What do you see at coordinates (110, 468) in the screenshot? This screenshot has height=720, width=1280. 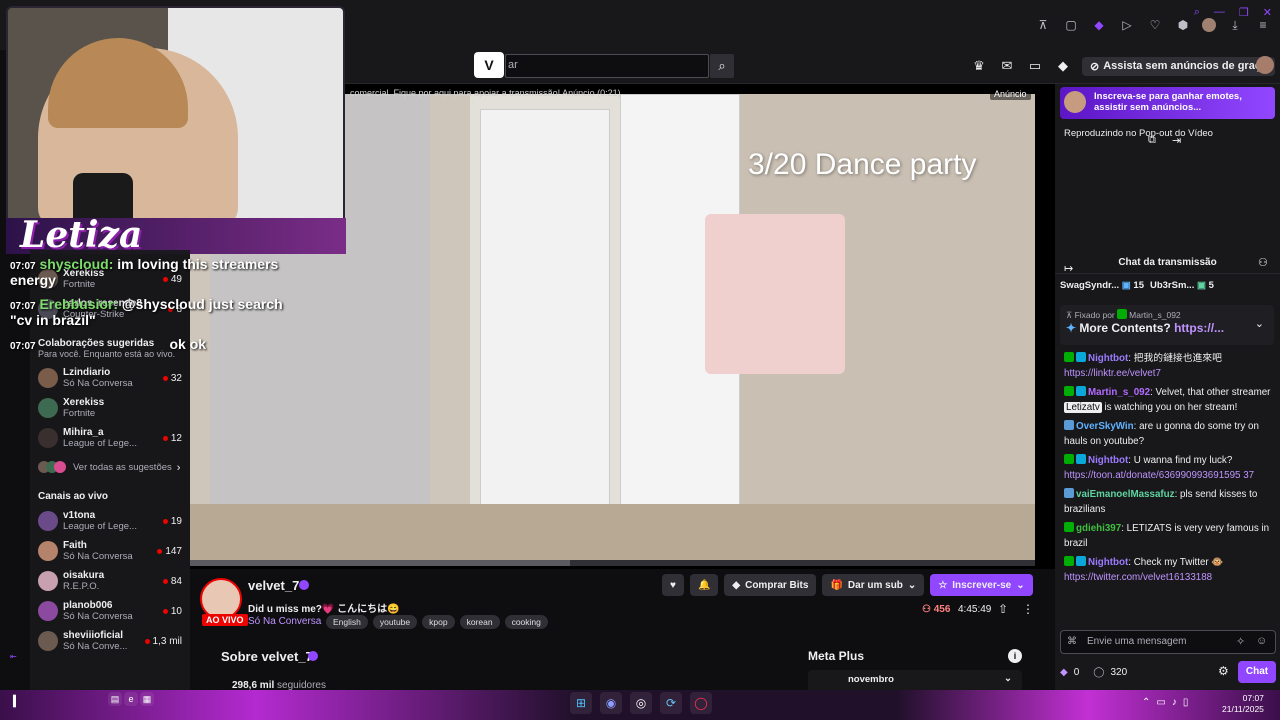 I see `see-all-suggestions: Ver todas as sugestões ›` at bounding box center [110, 468].